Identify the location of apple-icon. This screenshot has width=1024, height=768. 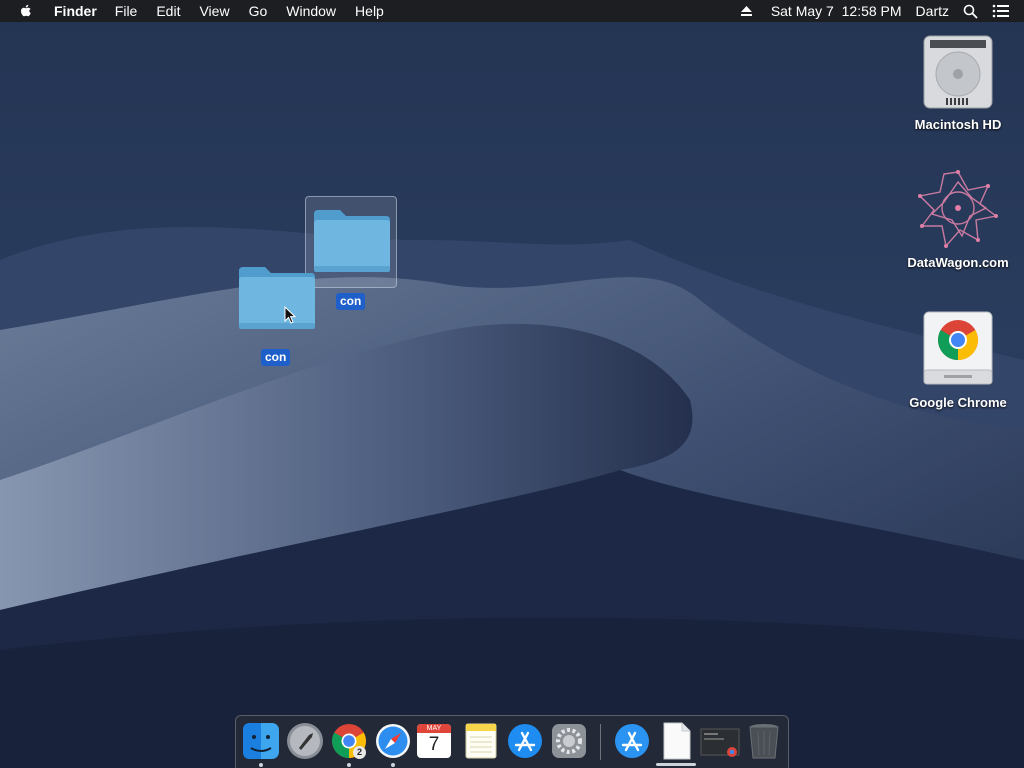
(26, 11).